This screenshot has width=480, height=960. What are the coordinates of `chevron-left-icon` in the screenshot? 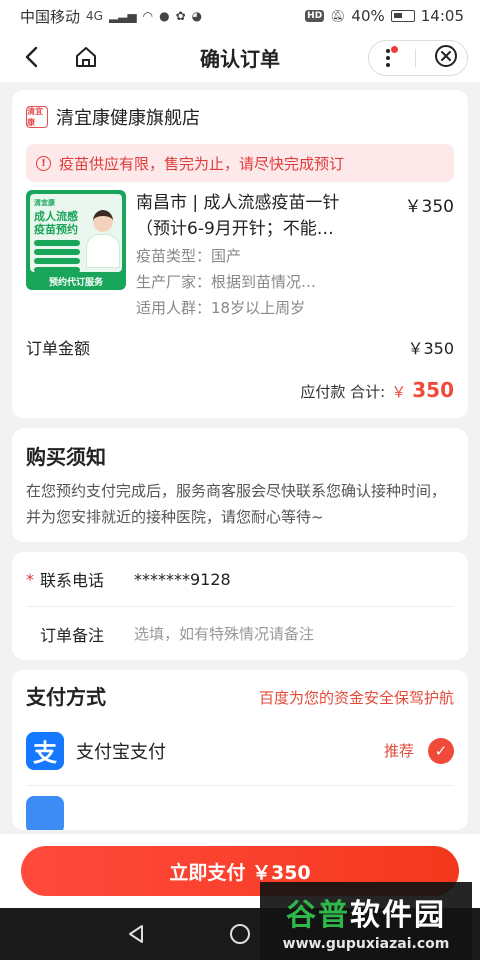 It's located at (31, 57).